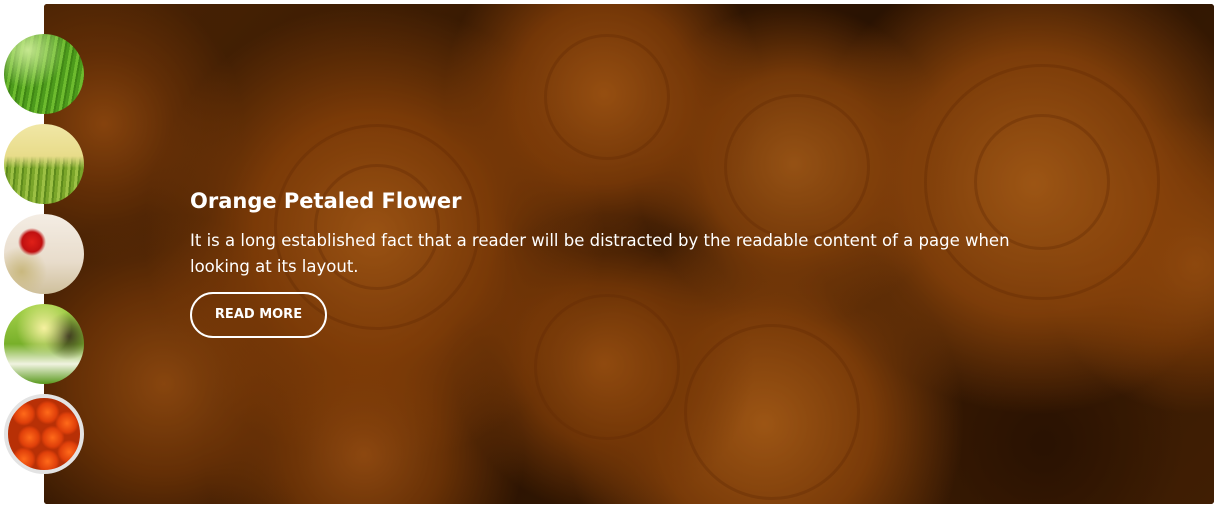 The width and height of the screenshot is (1223, 510). I want to click on read-more-button: READ MORE, so click(258, 315).